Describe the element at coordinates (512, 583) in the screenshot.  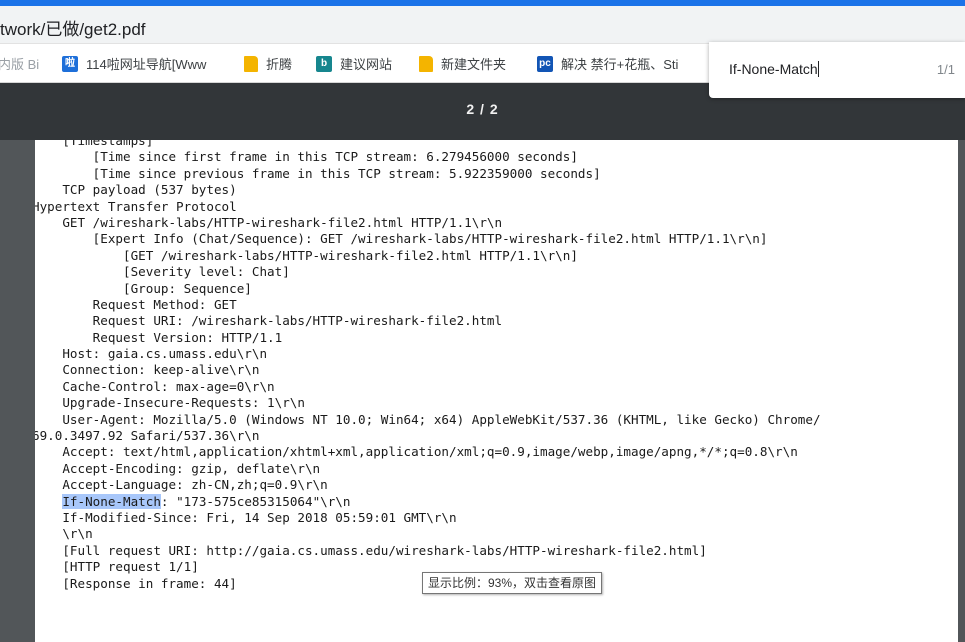
I see `zoom-tooltip: 显示比例：93%，双击查看原图` at that location.